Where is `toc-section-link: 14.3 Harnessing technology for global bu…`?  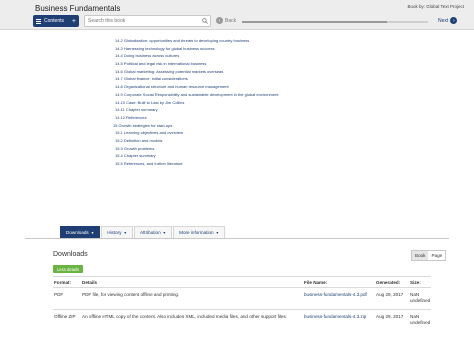 toc-section-link: 14.3 Harnessing technology for global bu… is located at coordinates (263, 49).